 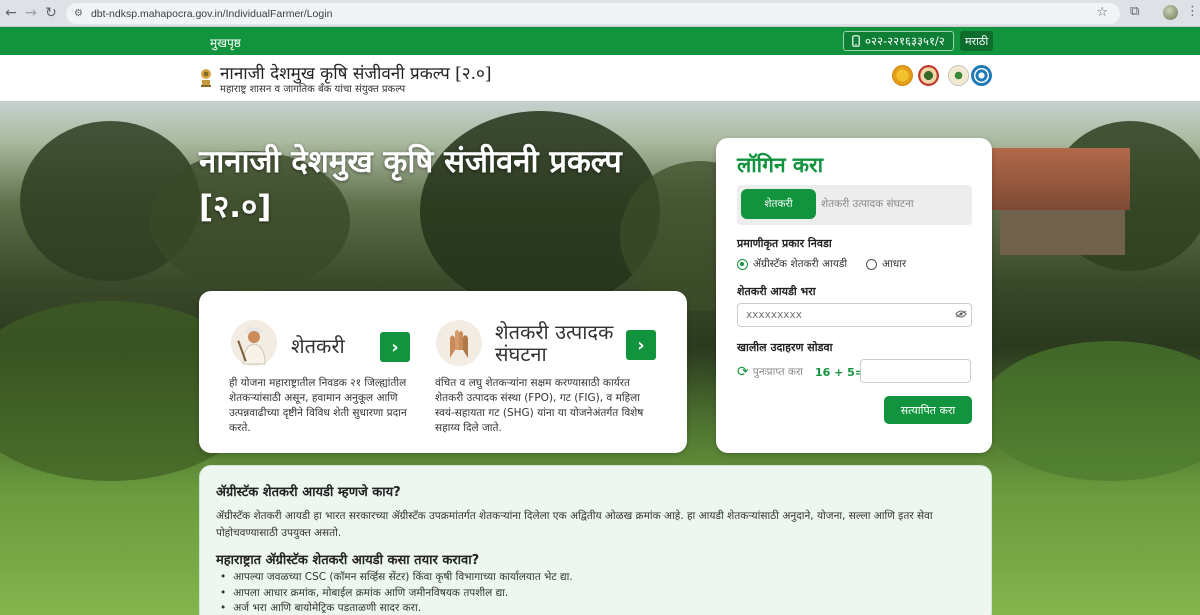 What do you see at coordinates (905, 40) in the screenshot?
I see `phone-text: ०२२-२२१६३३५१/२` at bounding box center [905, 40].